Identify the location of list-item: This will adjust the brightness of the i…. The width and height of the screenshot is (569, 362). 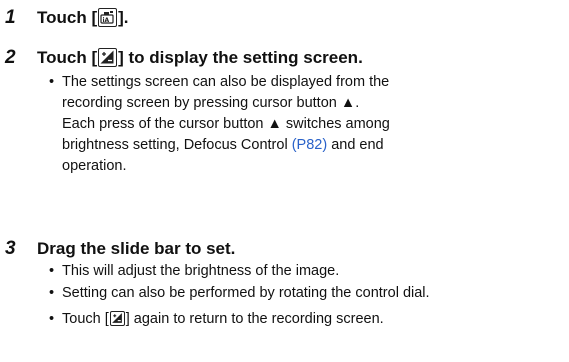
(239, 271).